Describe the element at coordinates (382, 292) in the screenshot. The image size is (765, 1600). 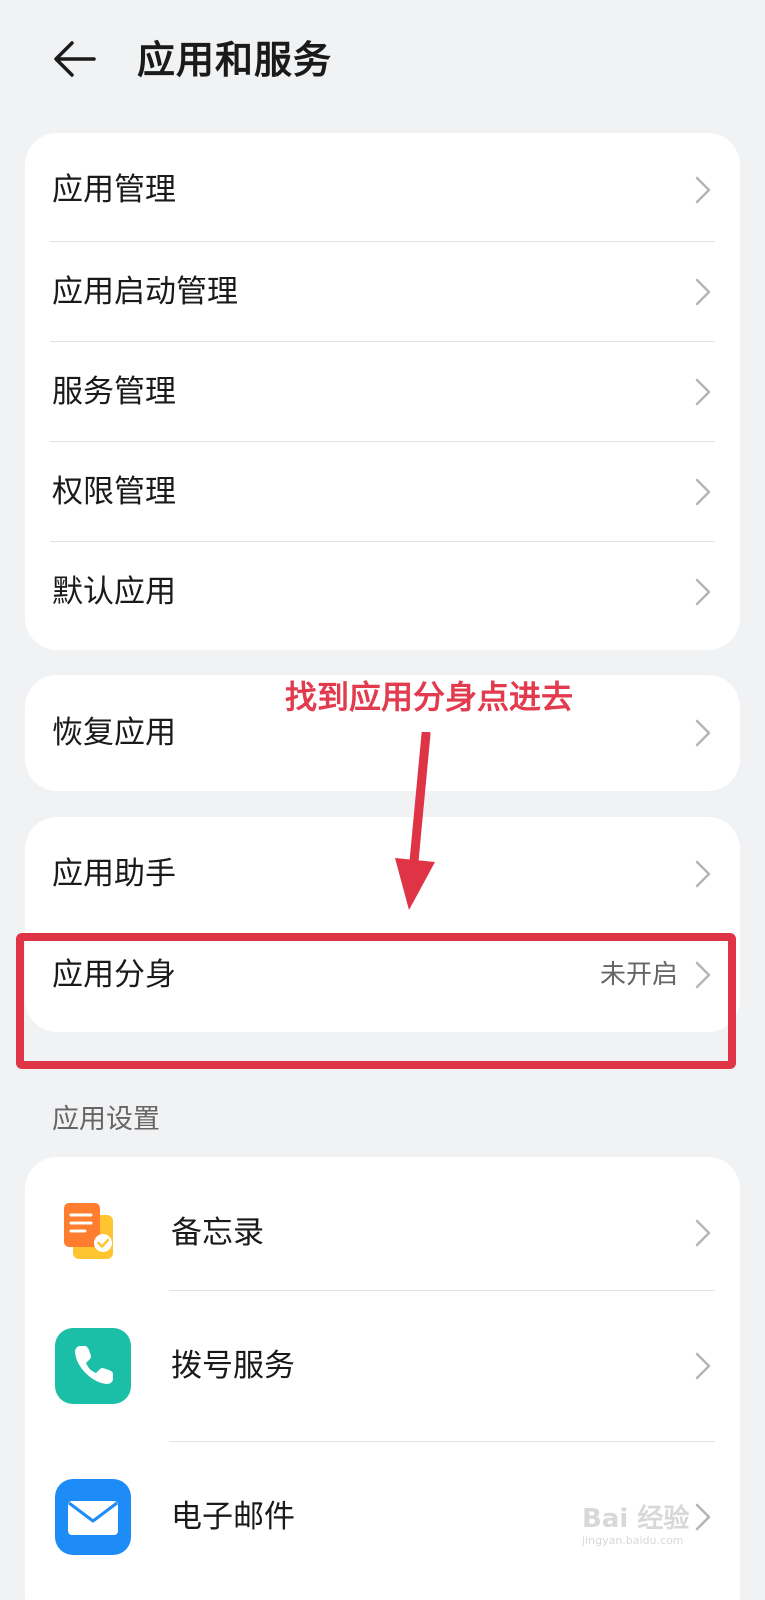
I see `list-item-app-launch-management: 应用启动管理` at that location.